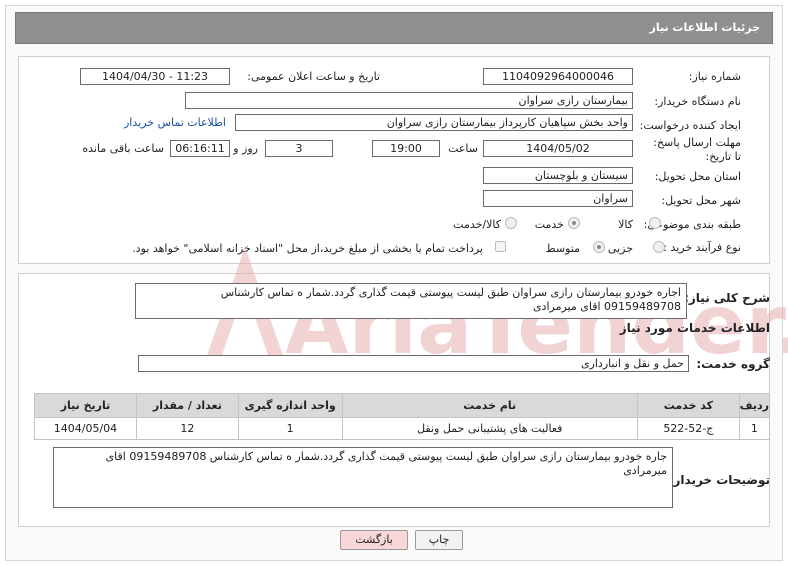  I want to click on process-label: نوع فرآیند خرید :, so click(702, 247).